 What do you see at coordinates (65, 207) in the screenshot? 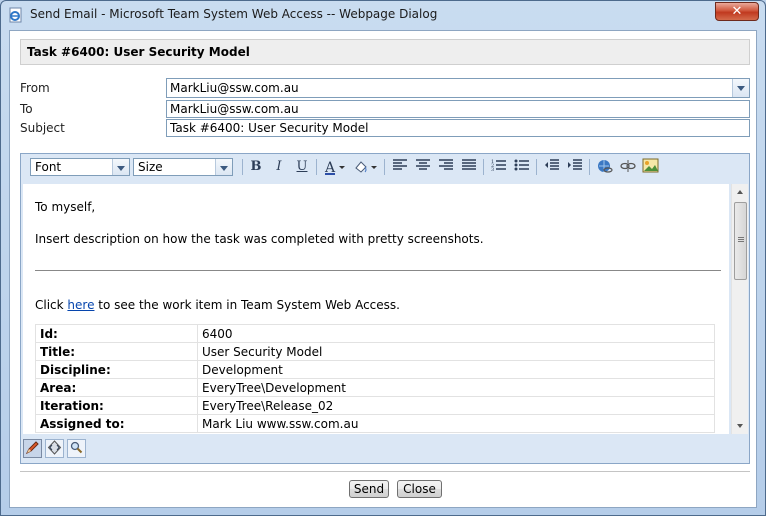
I see `greeting-text: To myself,` at bounding box center [65, 207].